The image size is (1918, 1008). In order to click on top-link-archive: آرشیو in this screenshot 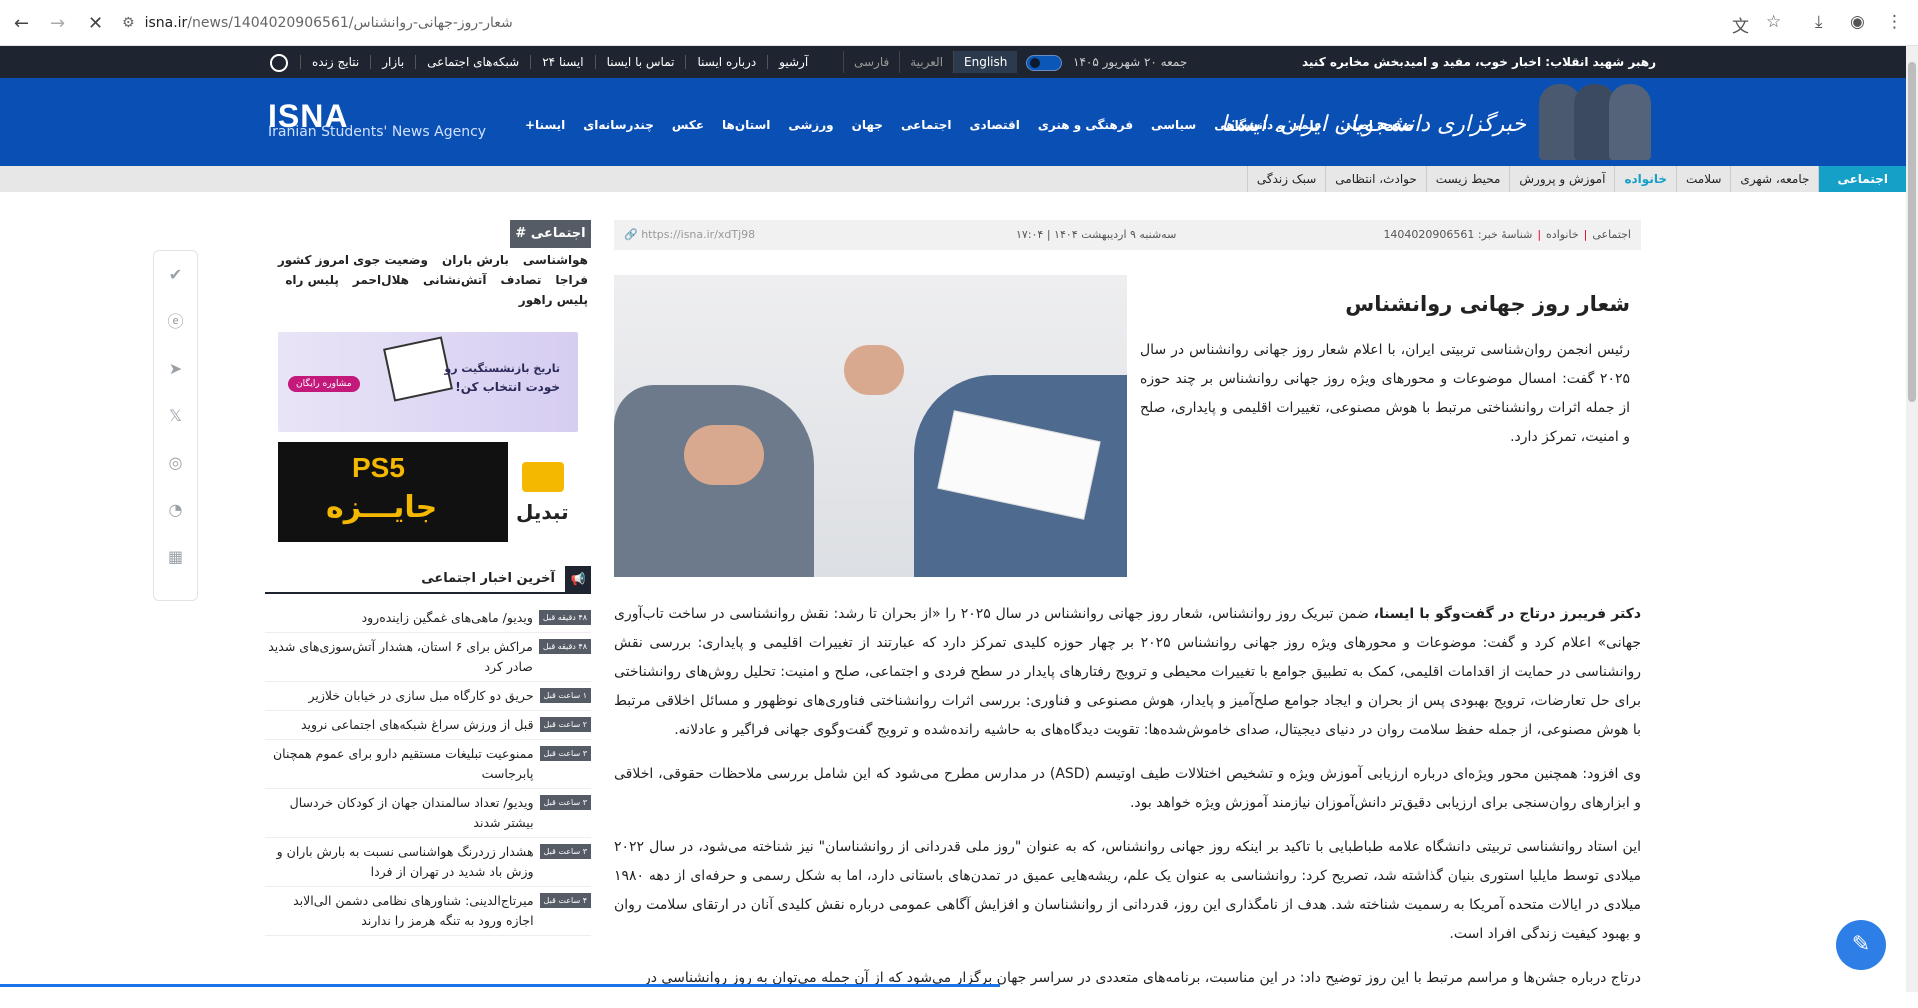, I will do `click(793, 62)`.